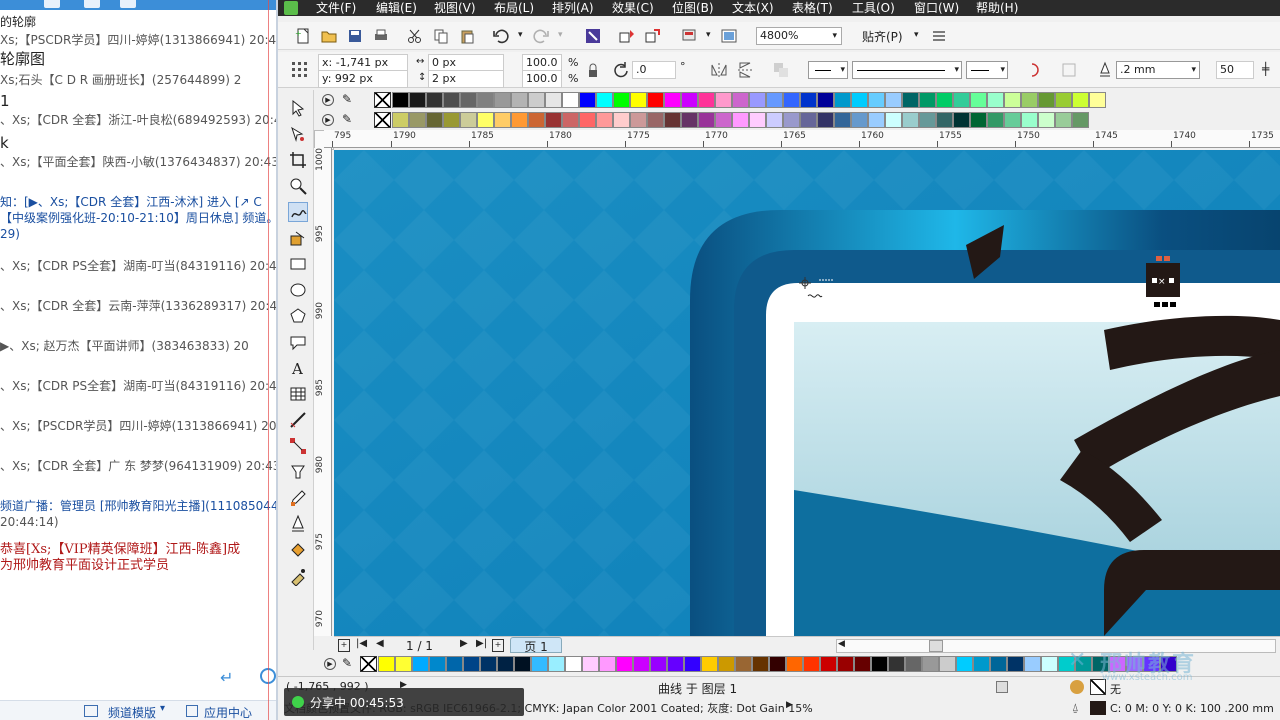  What do you see at coordinates (653, 36) in the screenshot?
I see `export-icon` at bounding box center [653, 36].